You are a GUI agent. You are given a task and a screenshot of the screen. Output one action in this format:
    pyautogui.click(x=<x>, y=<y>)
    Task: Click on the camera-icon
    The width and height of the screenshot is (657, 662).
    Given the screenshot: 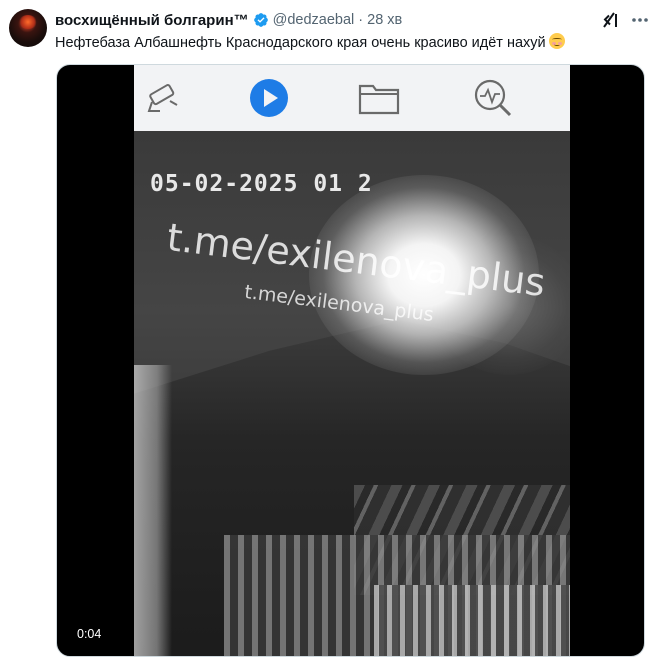 What is the action you would take?
    pyautogui.click(x=162, y=98)
    